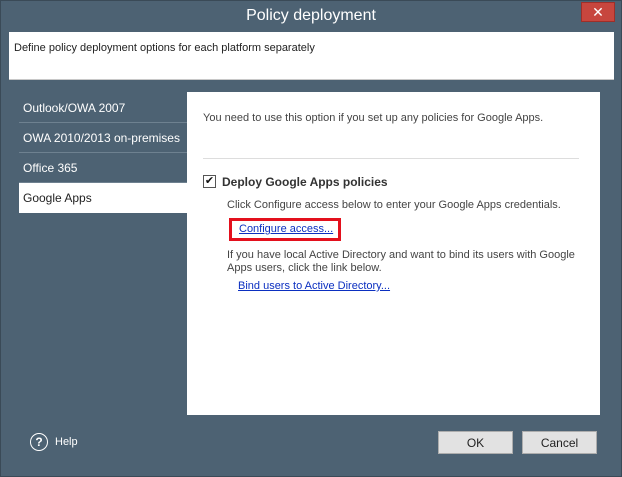 The width and height of the screenshot is (622, 477). Describe the element at coordinates (57, 198) in the screenshot. I see `sidebar-item-label: Google Apps` at that location.